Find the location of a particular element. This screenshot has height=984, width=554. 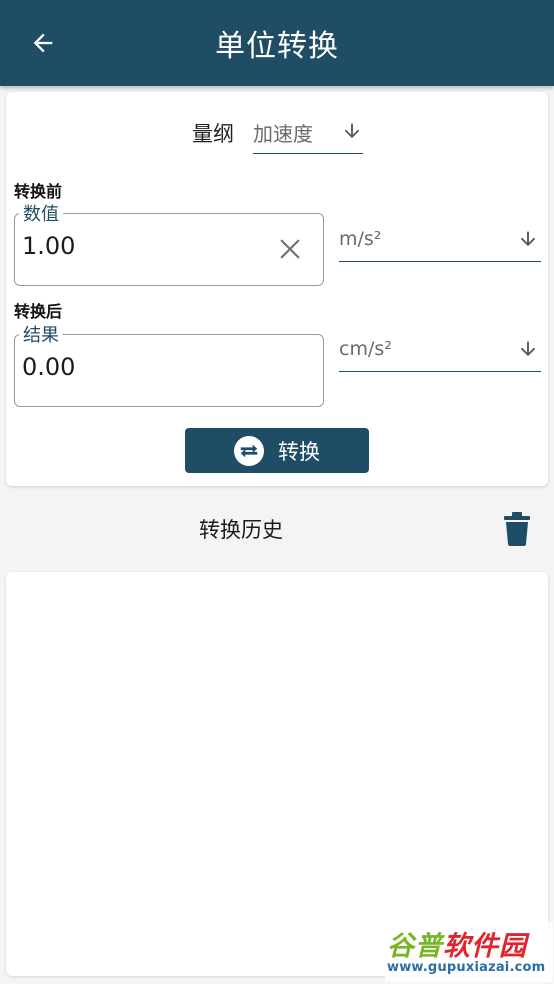

watermark-logo: 谷普软件园 www.gupuxiazai.com is located at coordinates (469, 952).